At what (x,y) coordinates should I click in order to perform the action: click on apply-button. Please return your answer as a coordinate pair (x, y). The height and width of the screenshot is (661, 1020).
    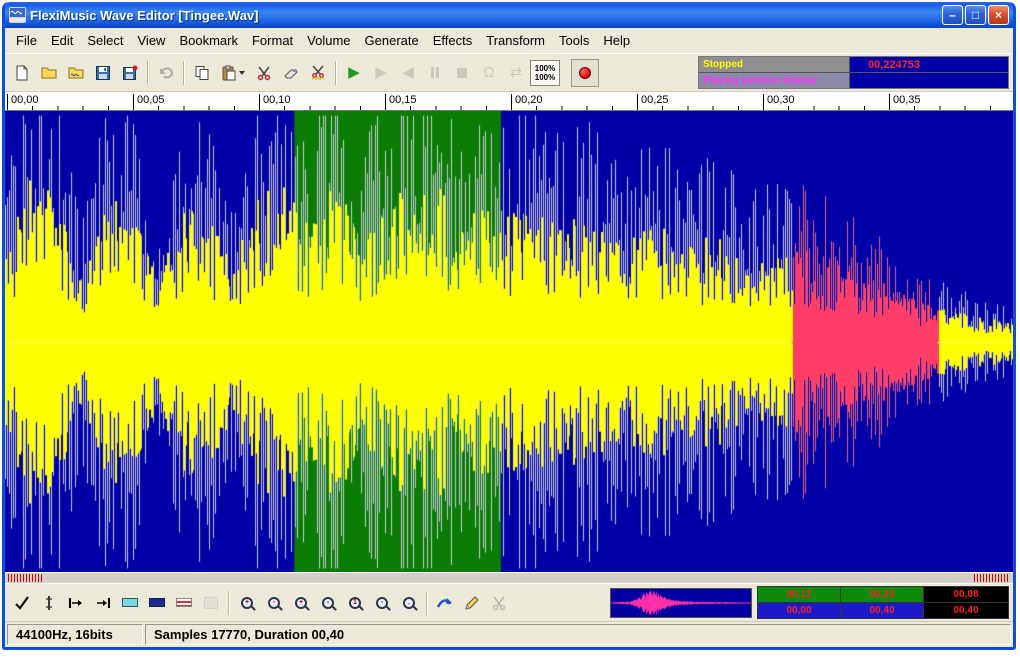
    Looking at the image, I should click on (22, 603).